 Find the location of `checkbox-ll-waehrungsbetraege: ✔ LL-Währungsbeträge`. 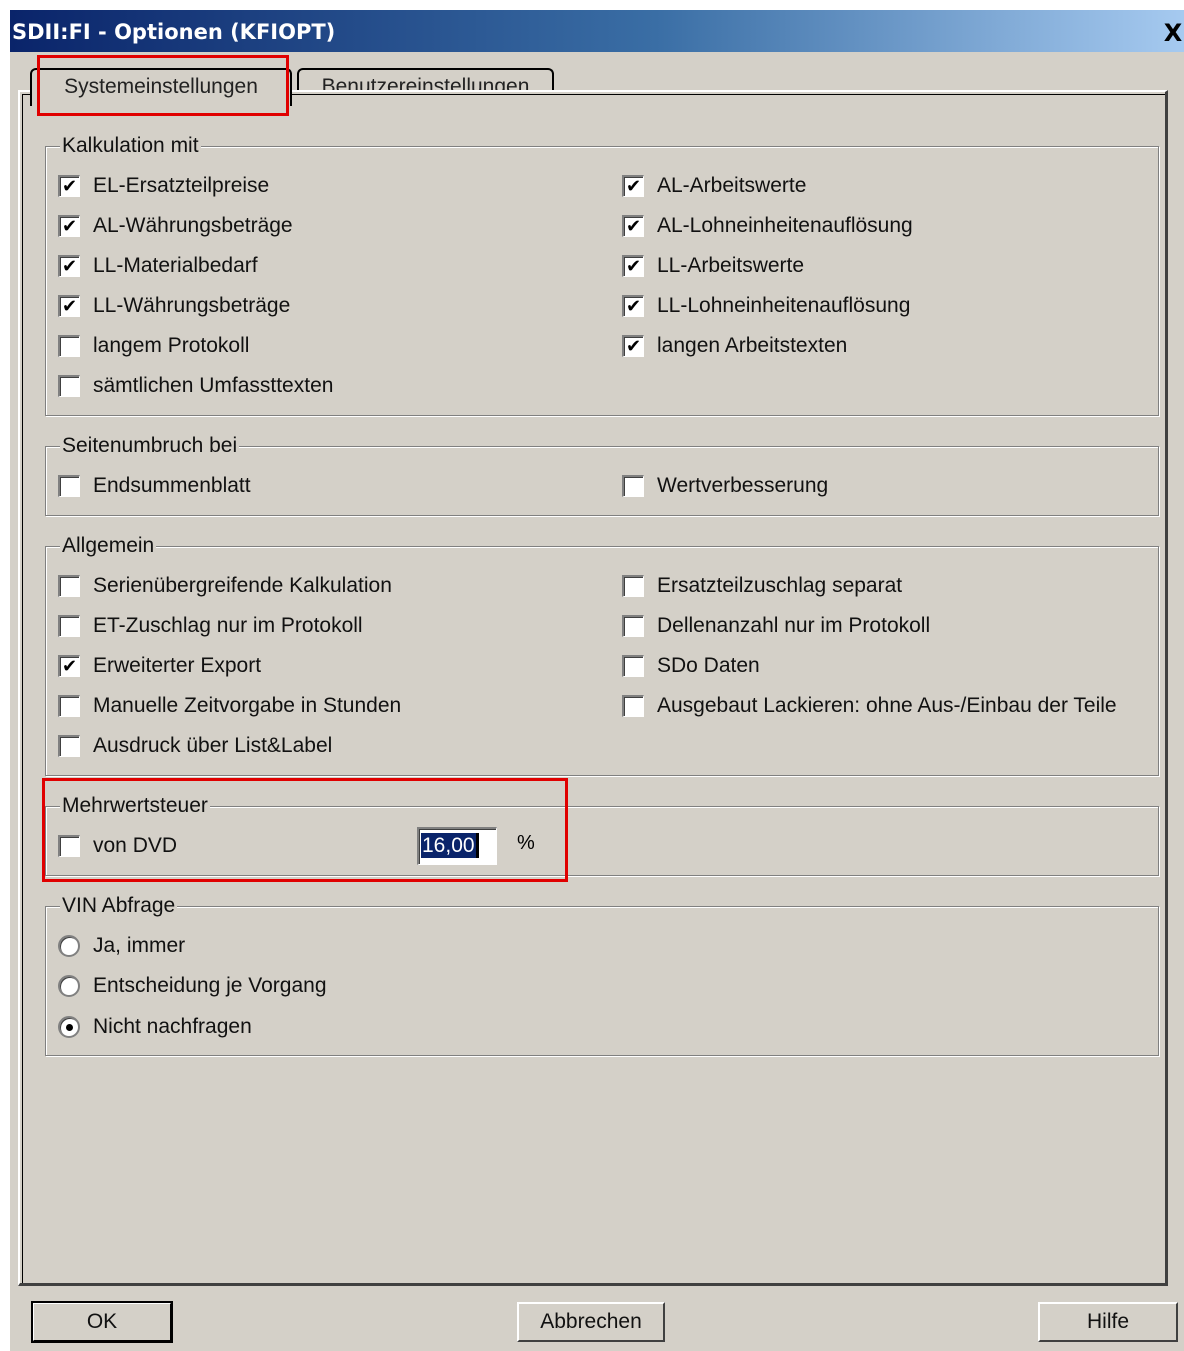

checkbox-ll-waehrungsbetraege: ✔ LL-Währungsbeträge is located at coordinates (174, 306).